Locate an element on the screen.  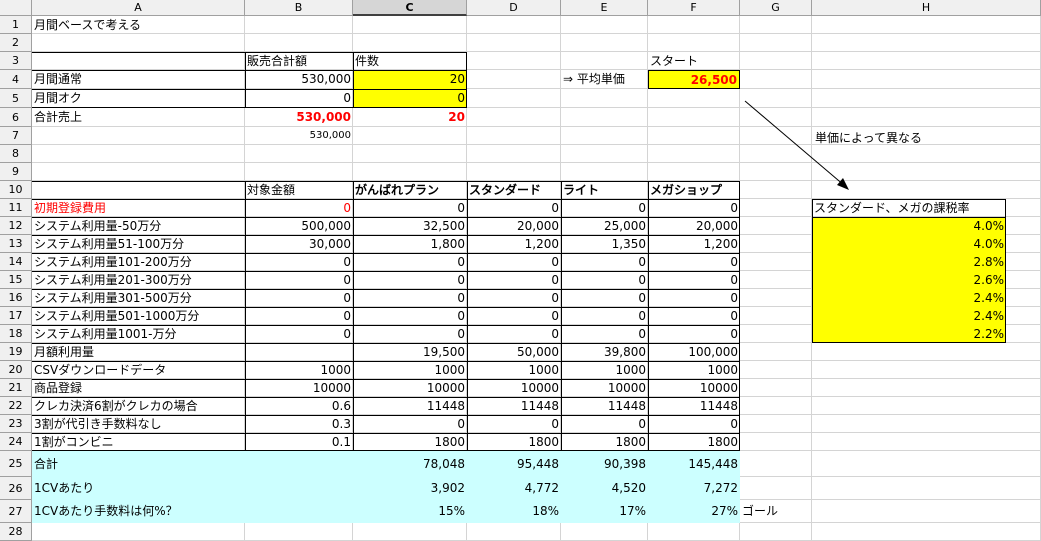
row-label: 商品登録 is located at coordinates (138, 388).